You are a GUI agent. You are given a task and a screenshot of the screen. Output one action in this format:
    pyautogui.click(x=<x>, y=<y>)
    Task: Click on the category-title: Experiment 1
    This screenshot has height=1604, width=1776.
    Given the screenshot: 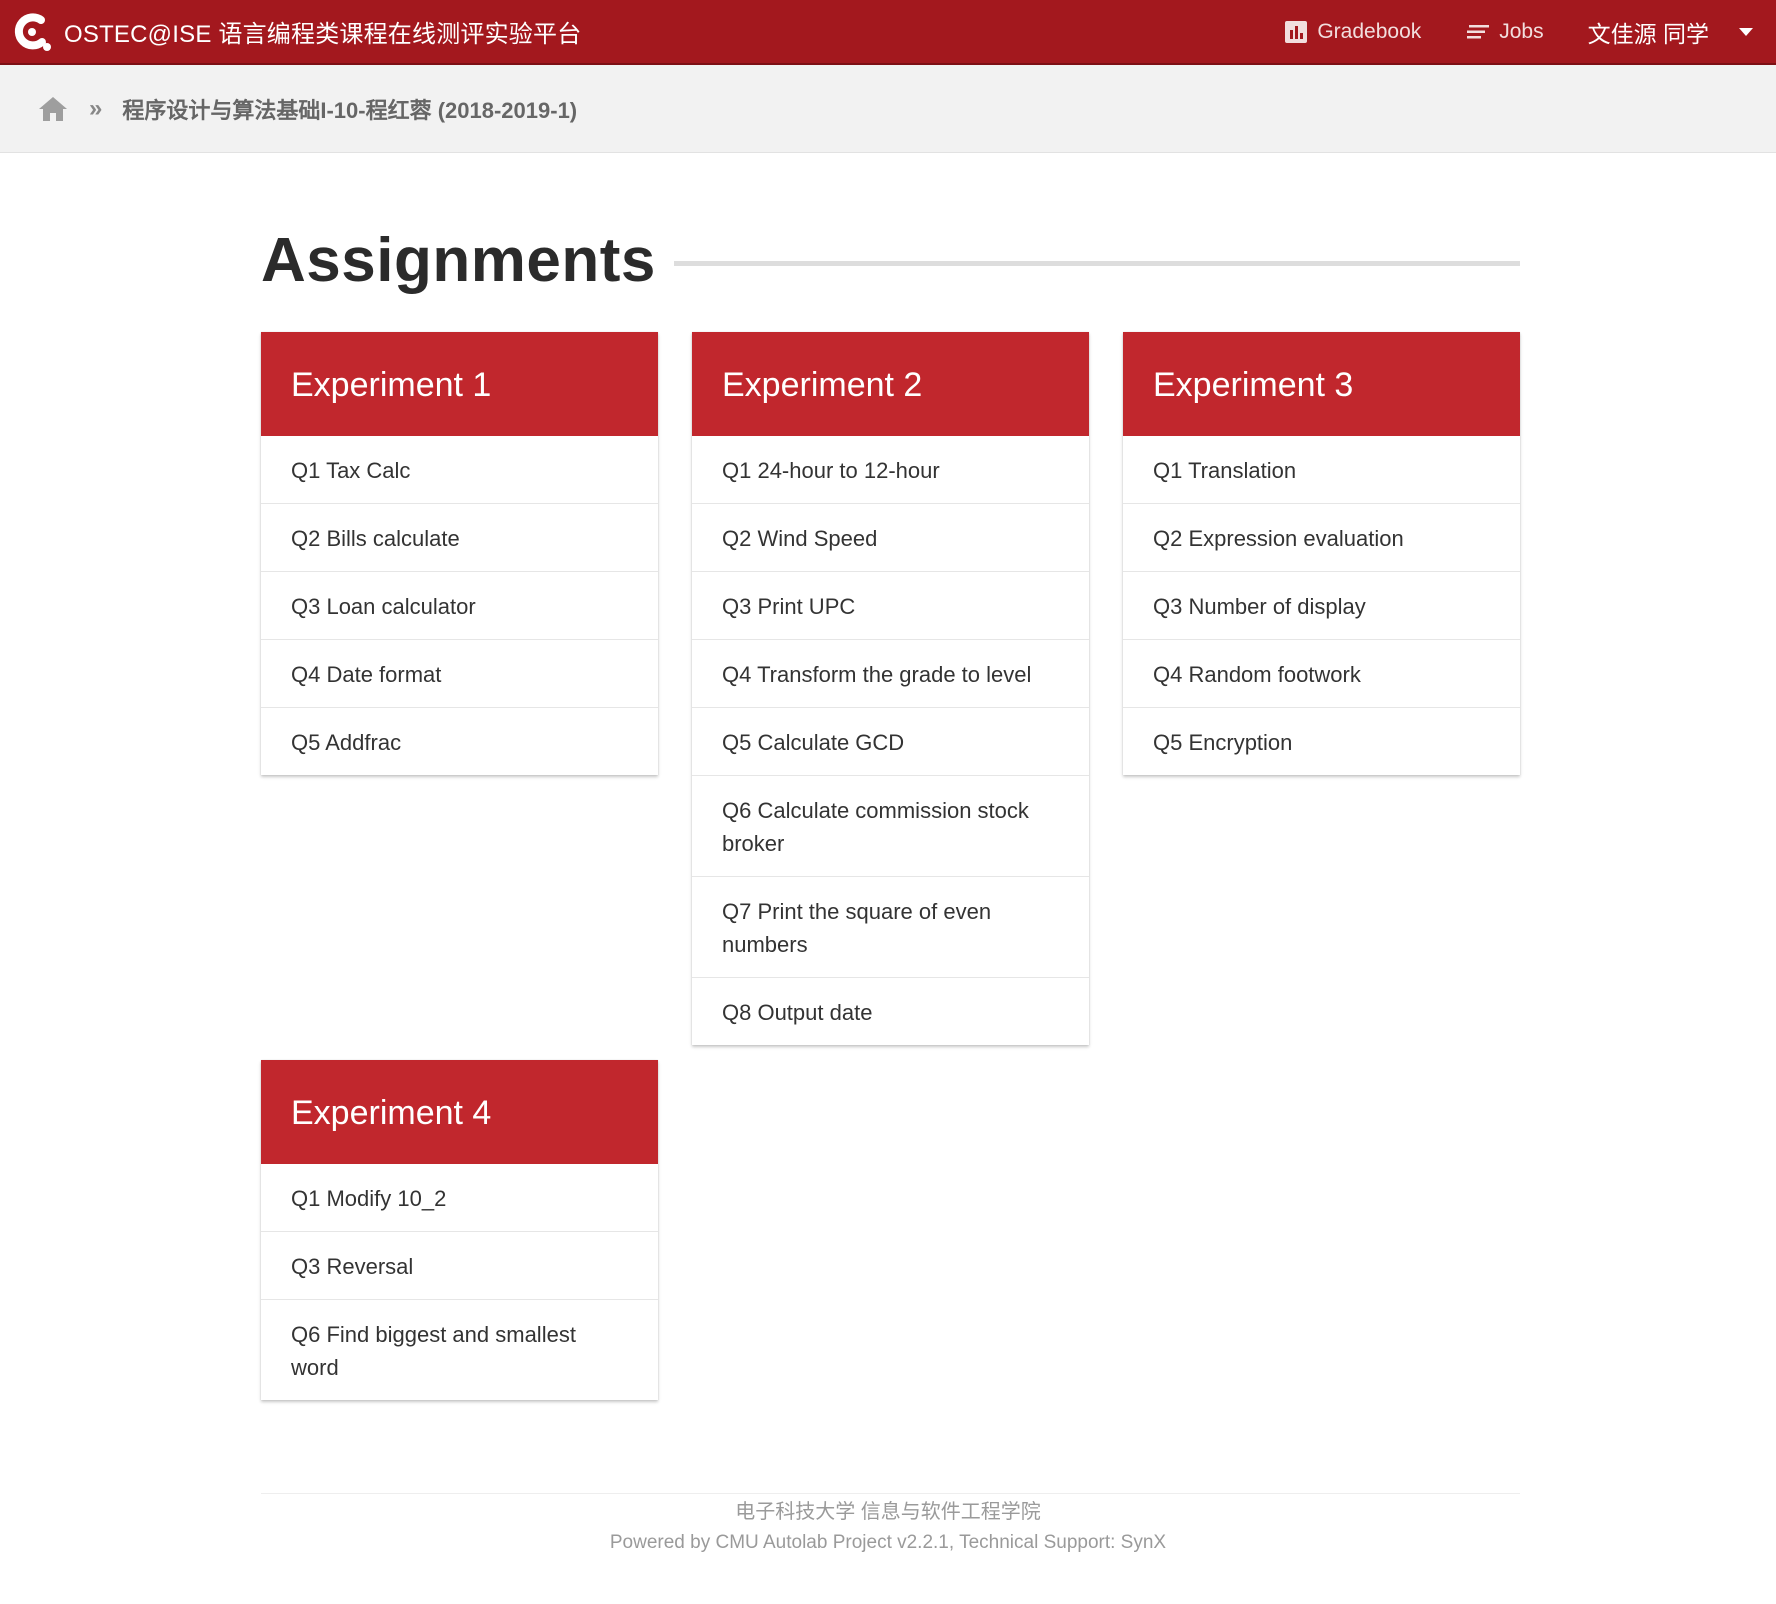 What is the action you would take?
    pyautogui.click(x=459, y=384)
    